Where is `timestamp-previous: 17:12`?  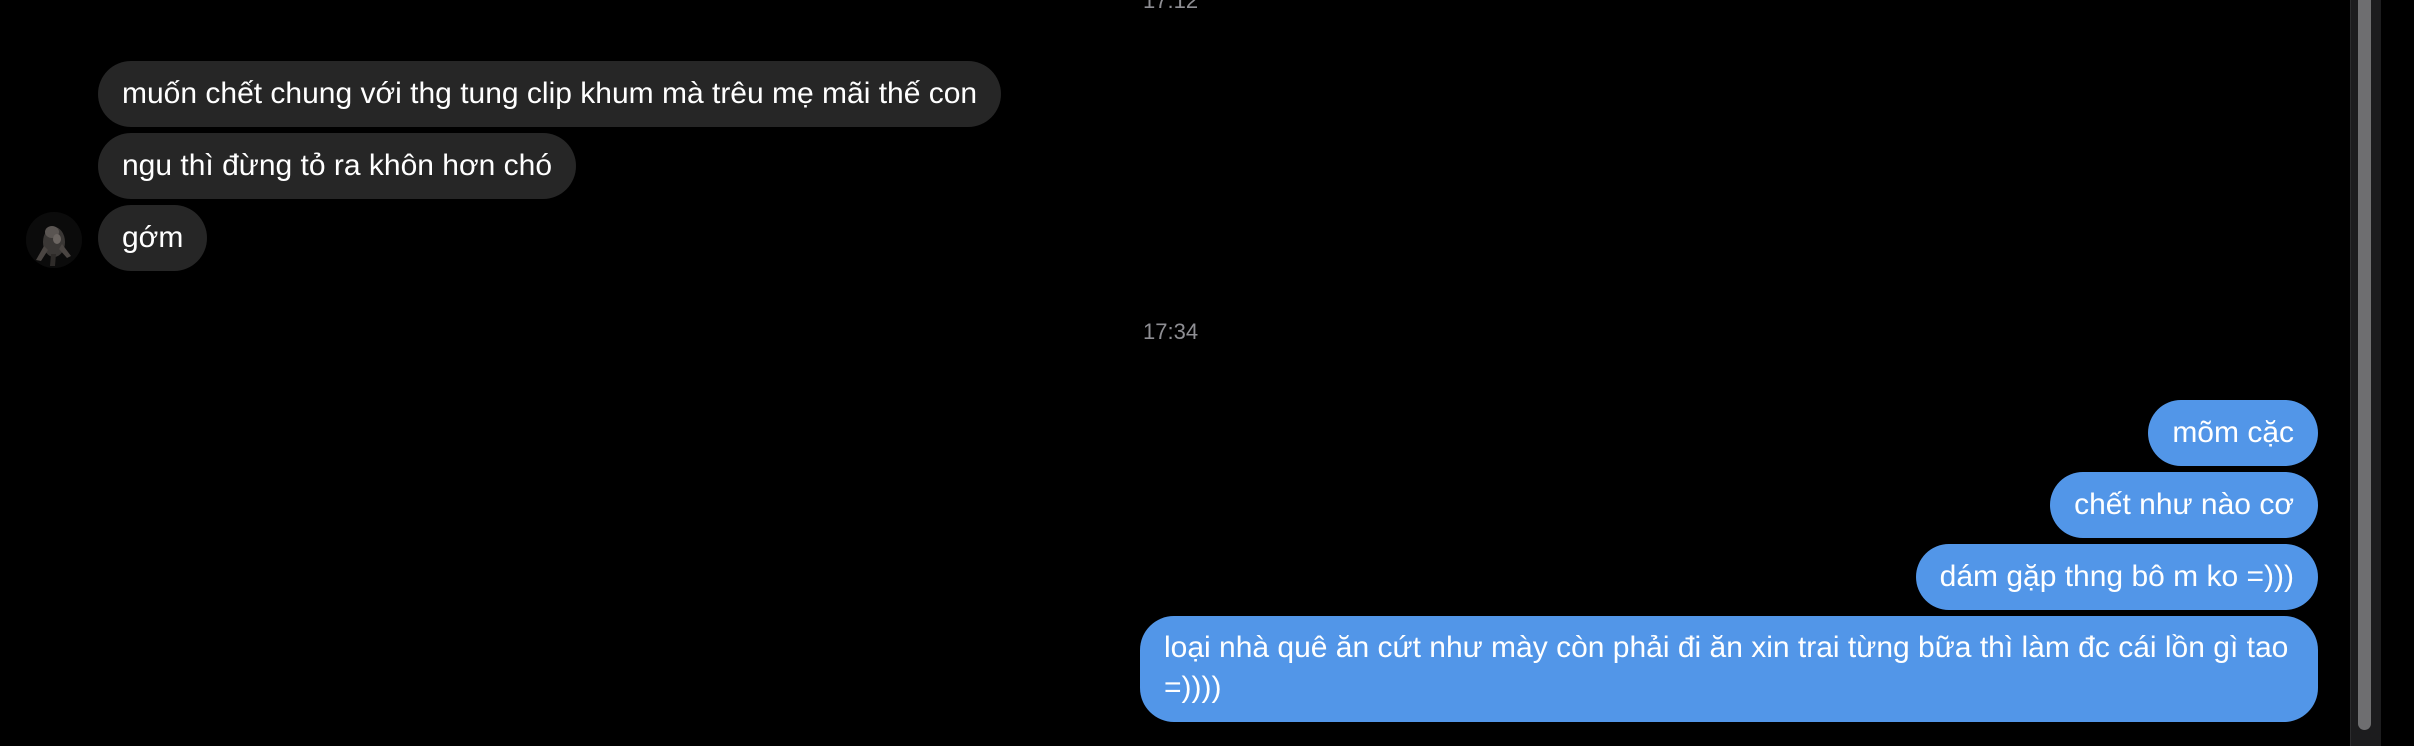 timestamp-previous: 17:12 is located at coordinates (1171, 6).